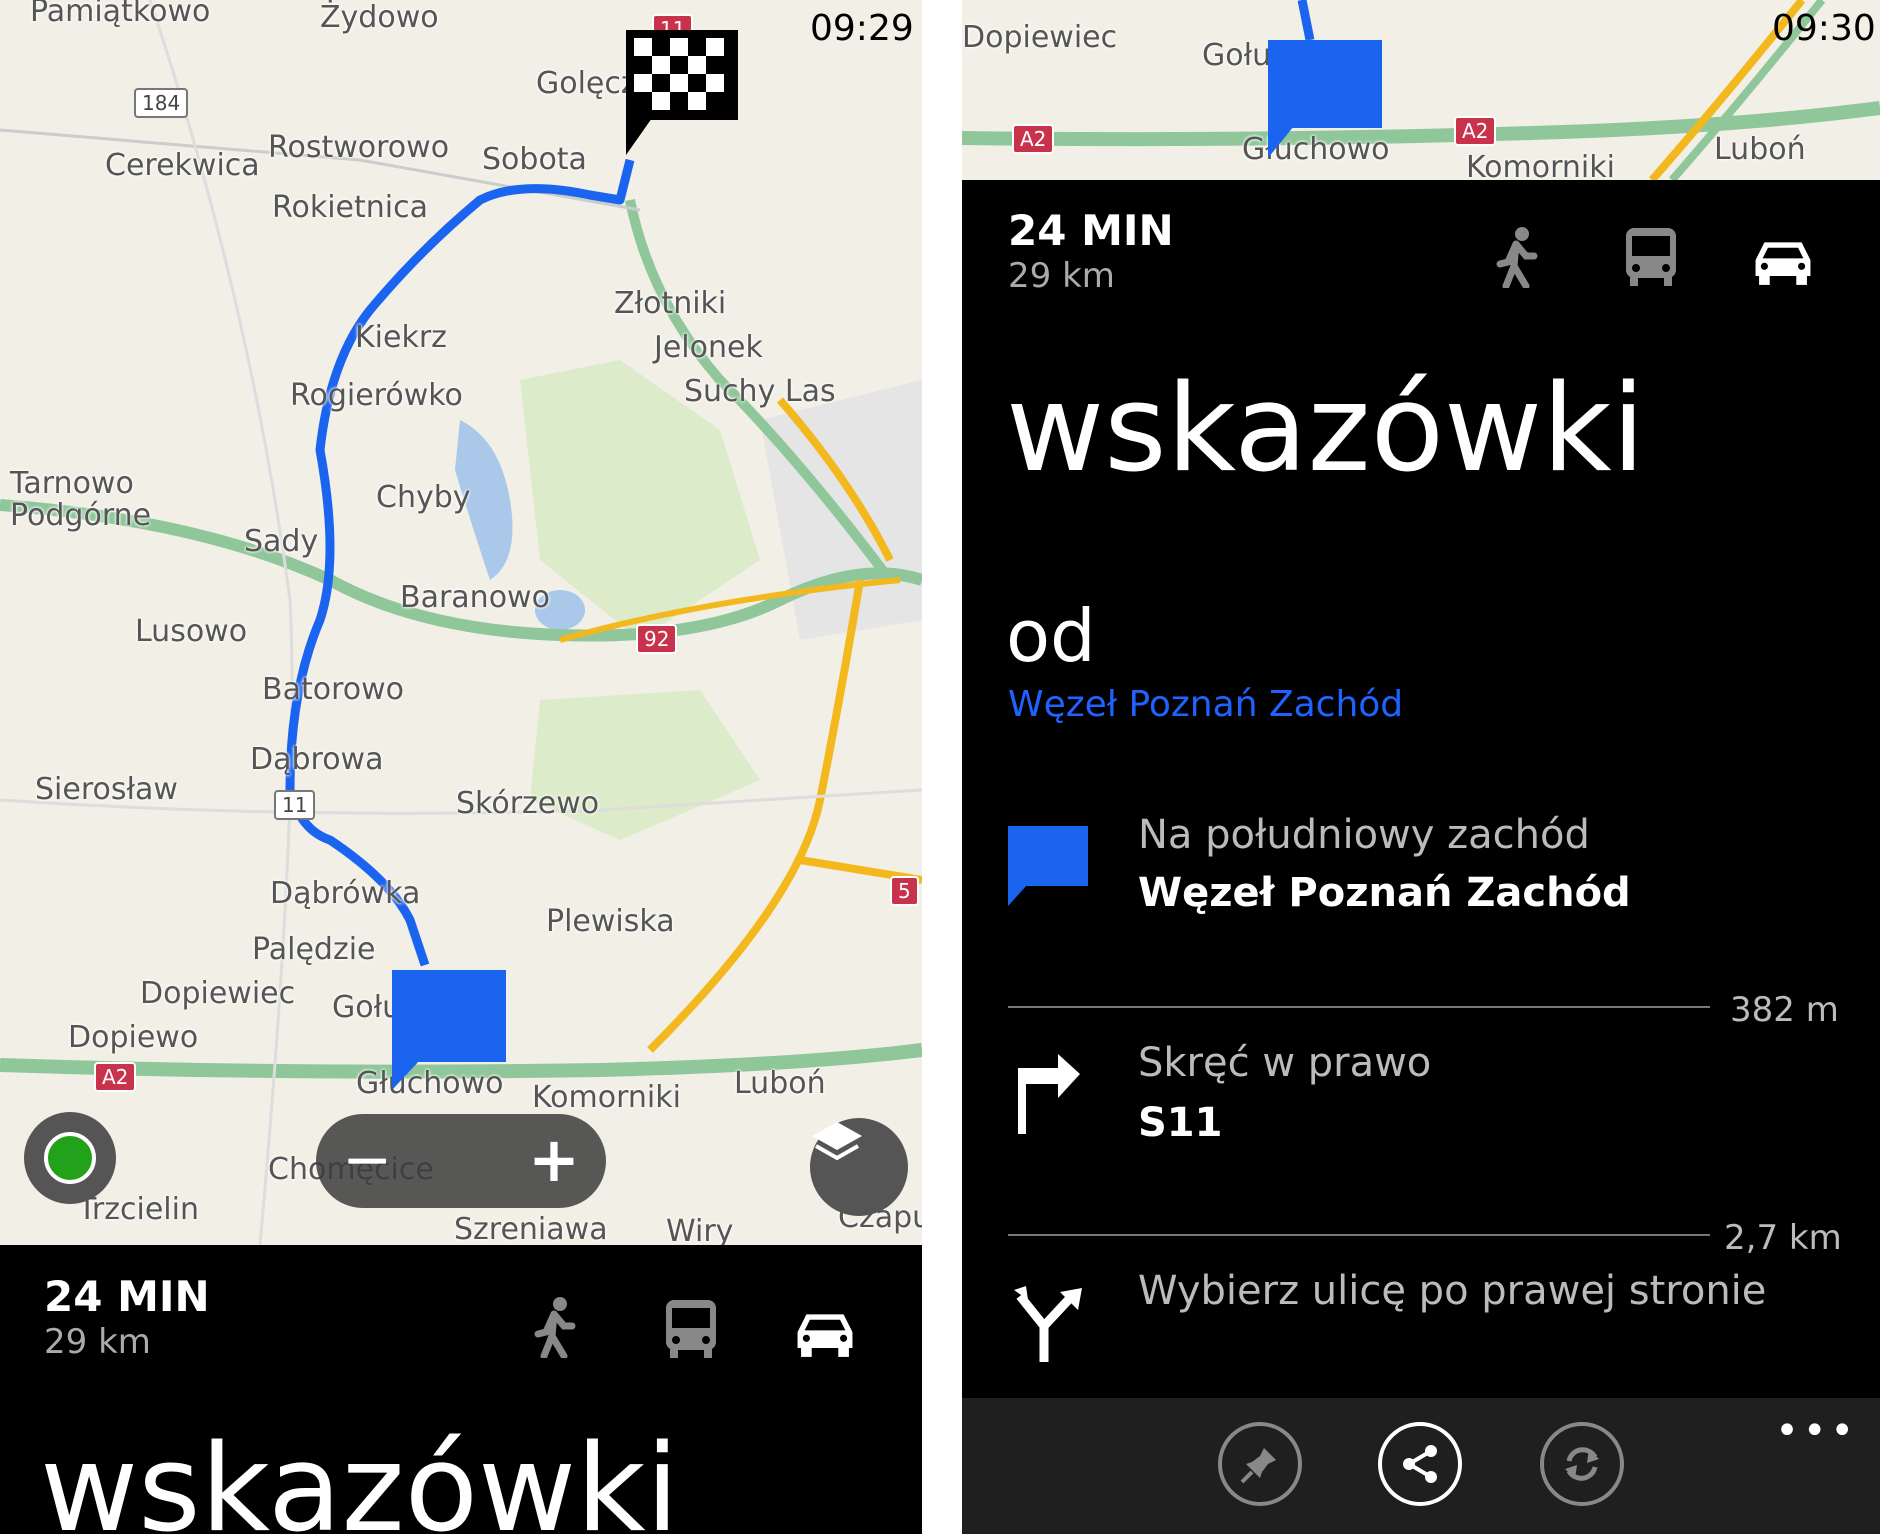 The width and height of the screenshot is (1880, 1534). Describe the element at coordinates (350, 207) in the screenshot. I see `map-label: Rokietnica` at that location.